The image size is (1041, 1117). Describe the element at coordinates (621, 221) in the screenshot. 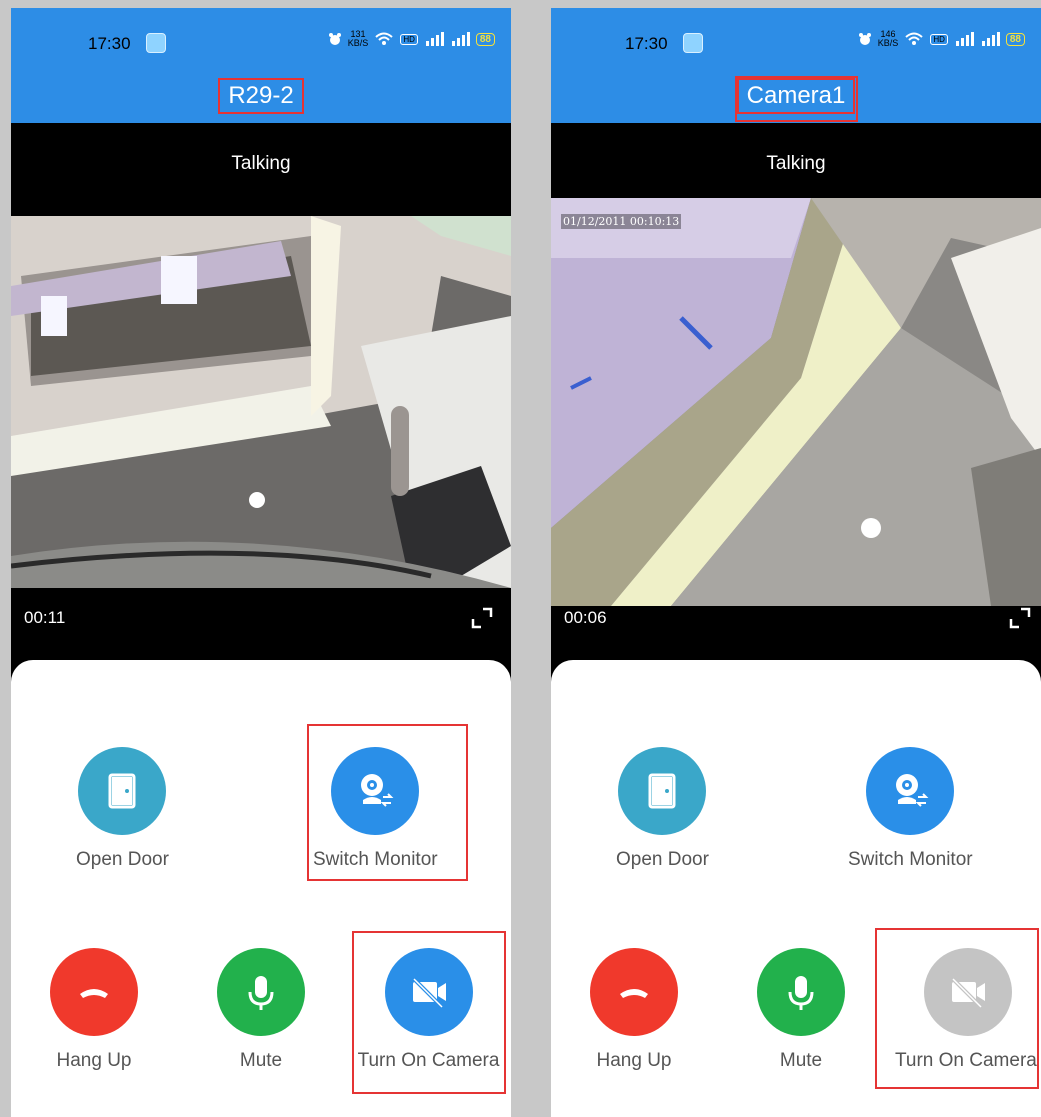

I see `video-timestamp: 01/12/2011 00:10:13` at that location.